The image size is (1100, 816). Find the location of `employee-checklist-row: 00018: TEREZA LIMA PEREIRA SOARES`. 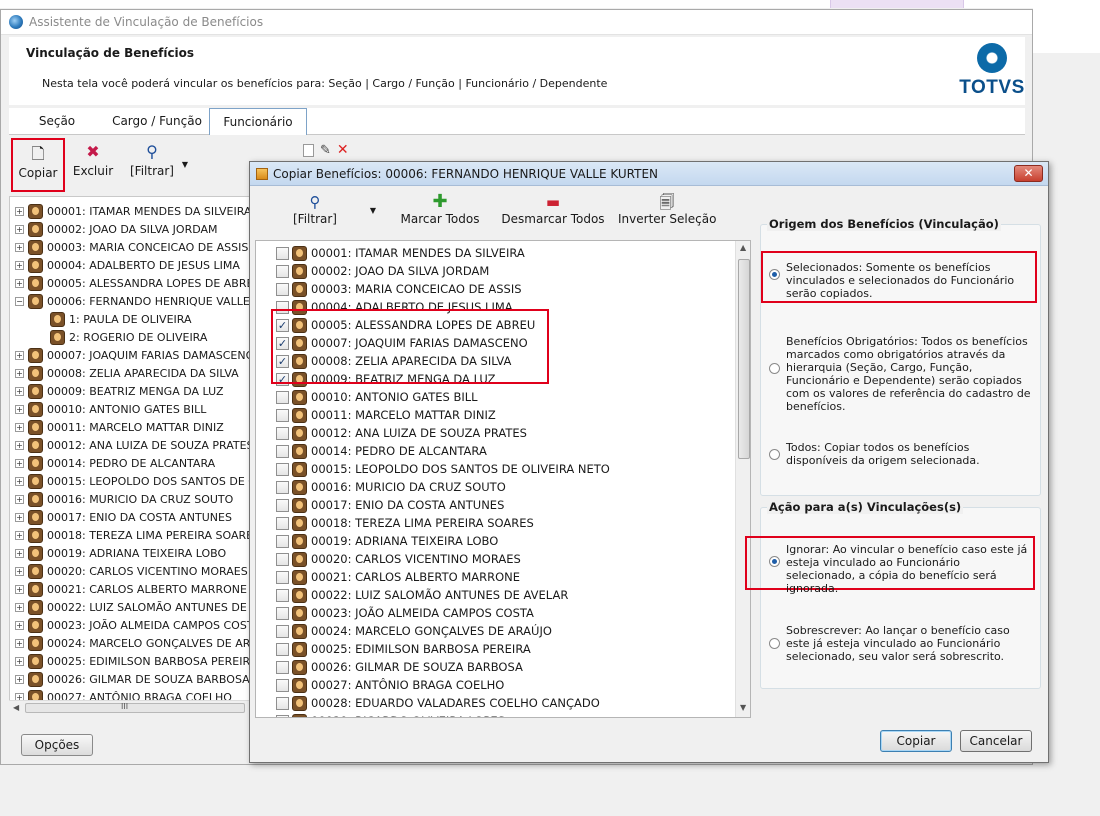

employee-checklist-row: 00018: TEREZA LIMA PEREIRA SOARES is located at coordinates (405, 523).